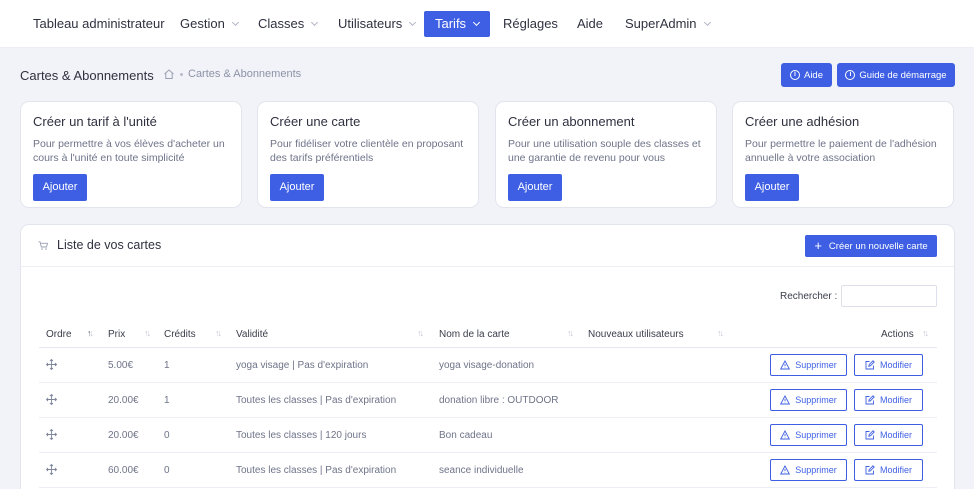 The height and width of the screenshot is (489, 974). I want to click on nav-item-label: SuperAdmin, so click(661, 23).